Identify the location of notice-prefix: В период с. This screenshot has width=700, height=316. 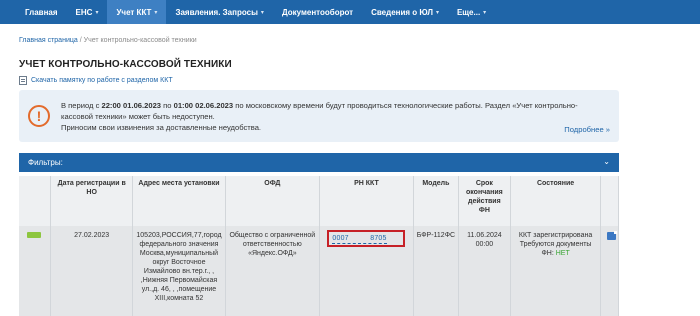
(81, 105).